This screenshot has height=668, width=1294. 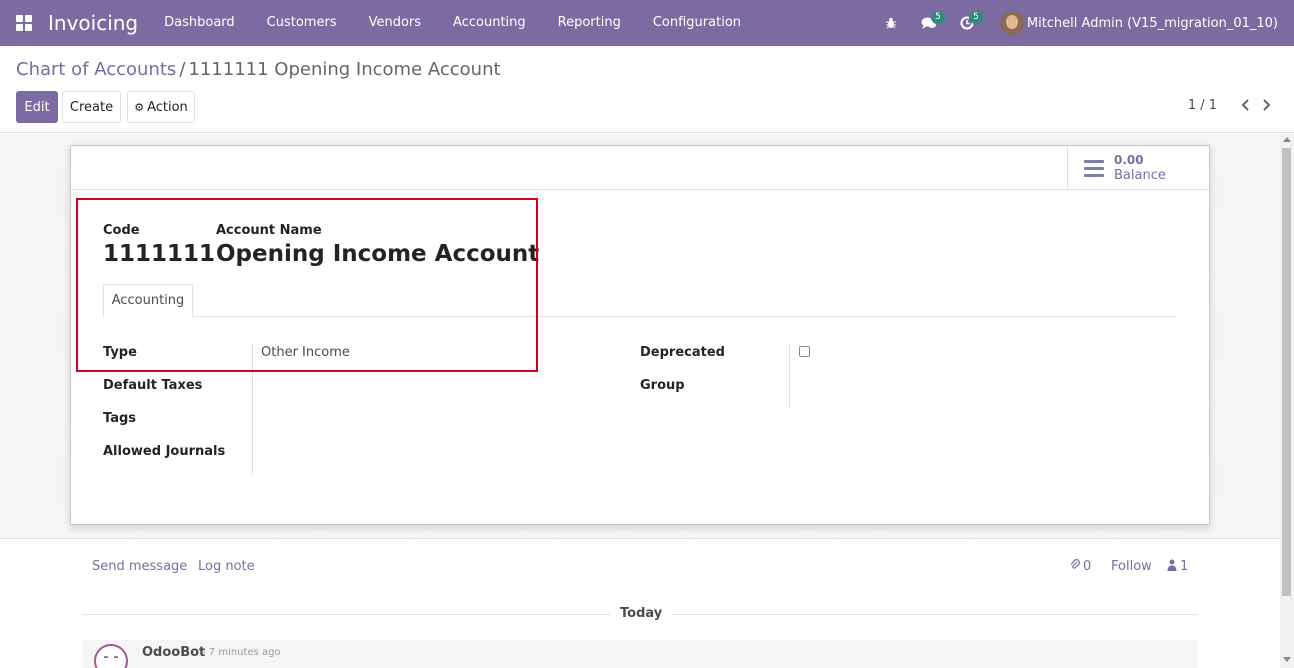 I want to click on field-label-type: Type, so click(x=120, y=352).